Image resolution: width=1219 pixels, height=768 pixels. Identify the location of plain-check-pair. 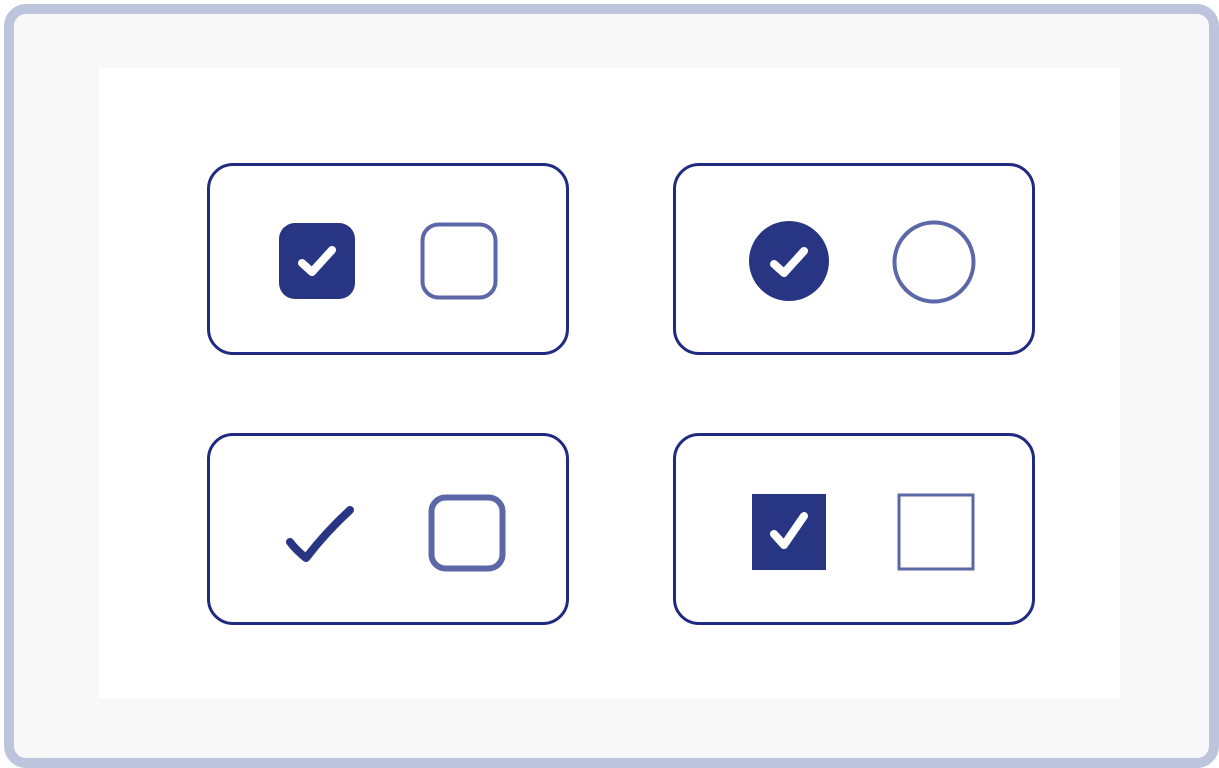
(388, 529).